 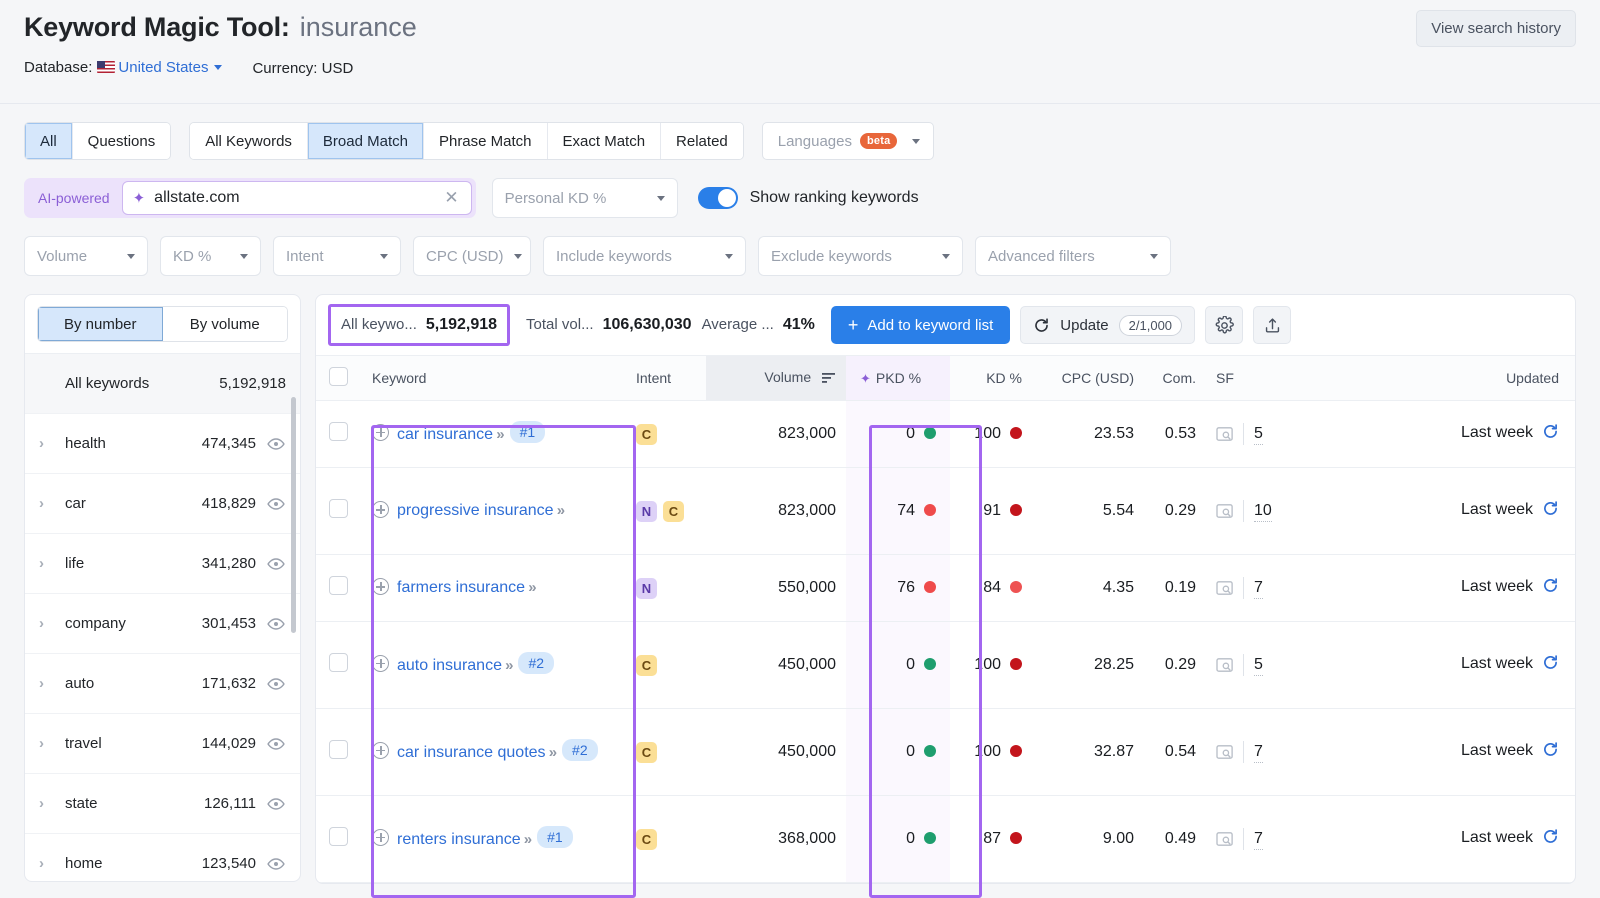 I want to click on sidebar-item-state: › state 126,111, so click(x=162, y=803).